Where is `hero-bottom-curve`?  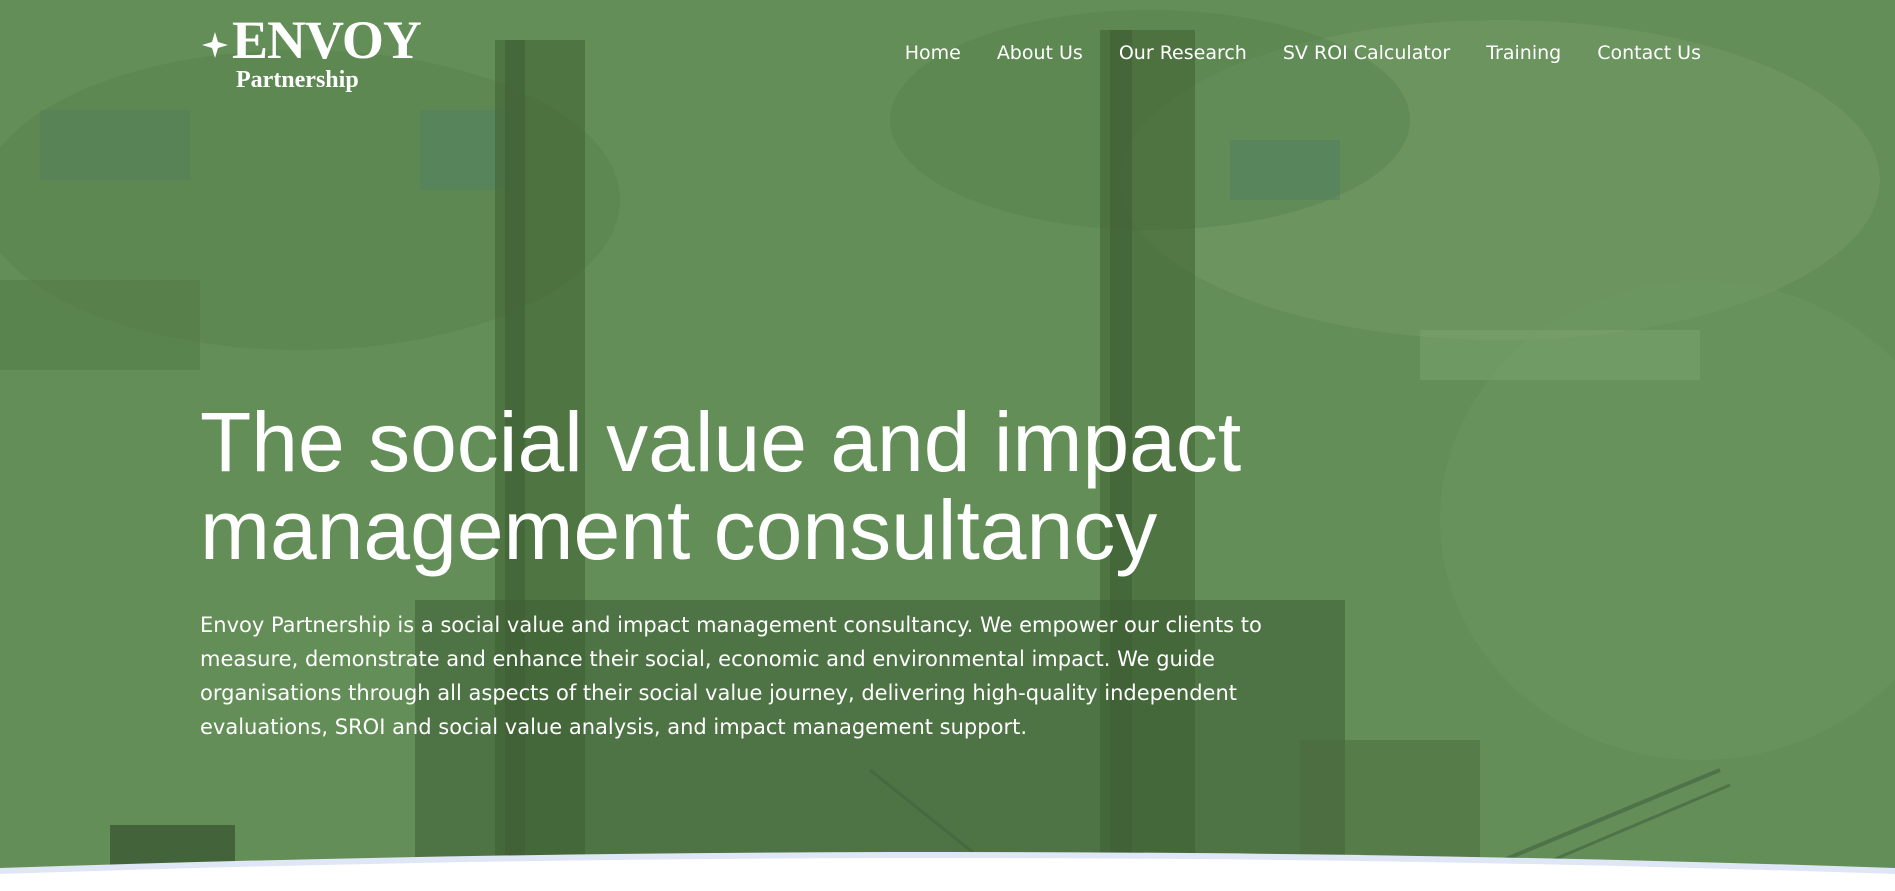 hero-bottom-curve is located at coordinates (947, 871).